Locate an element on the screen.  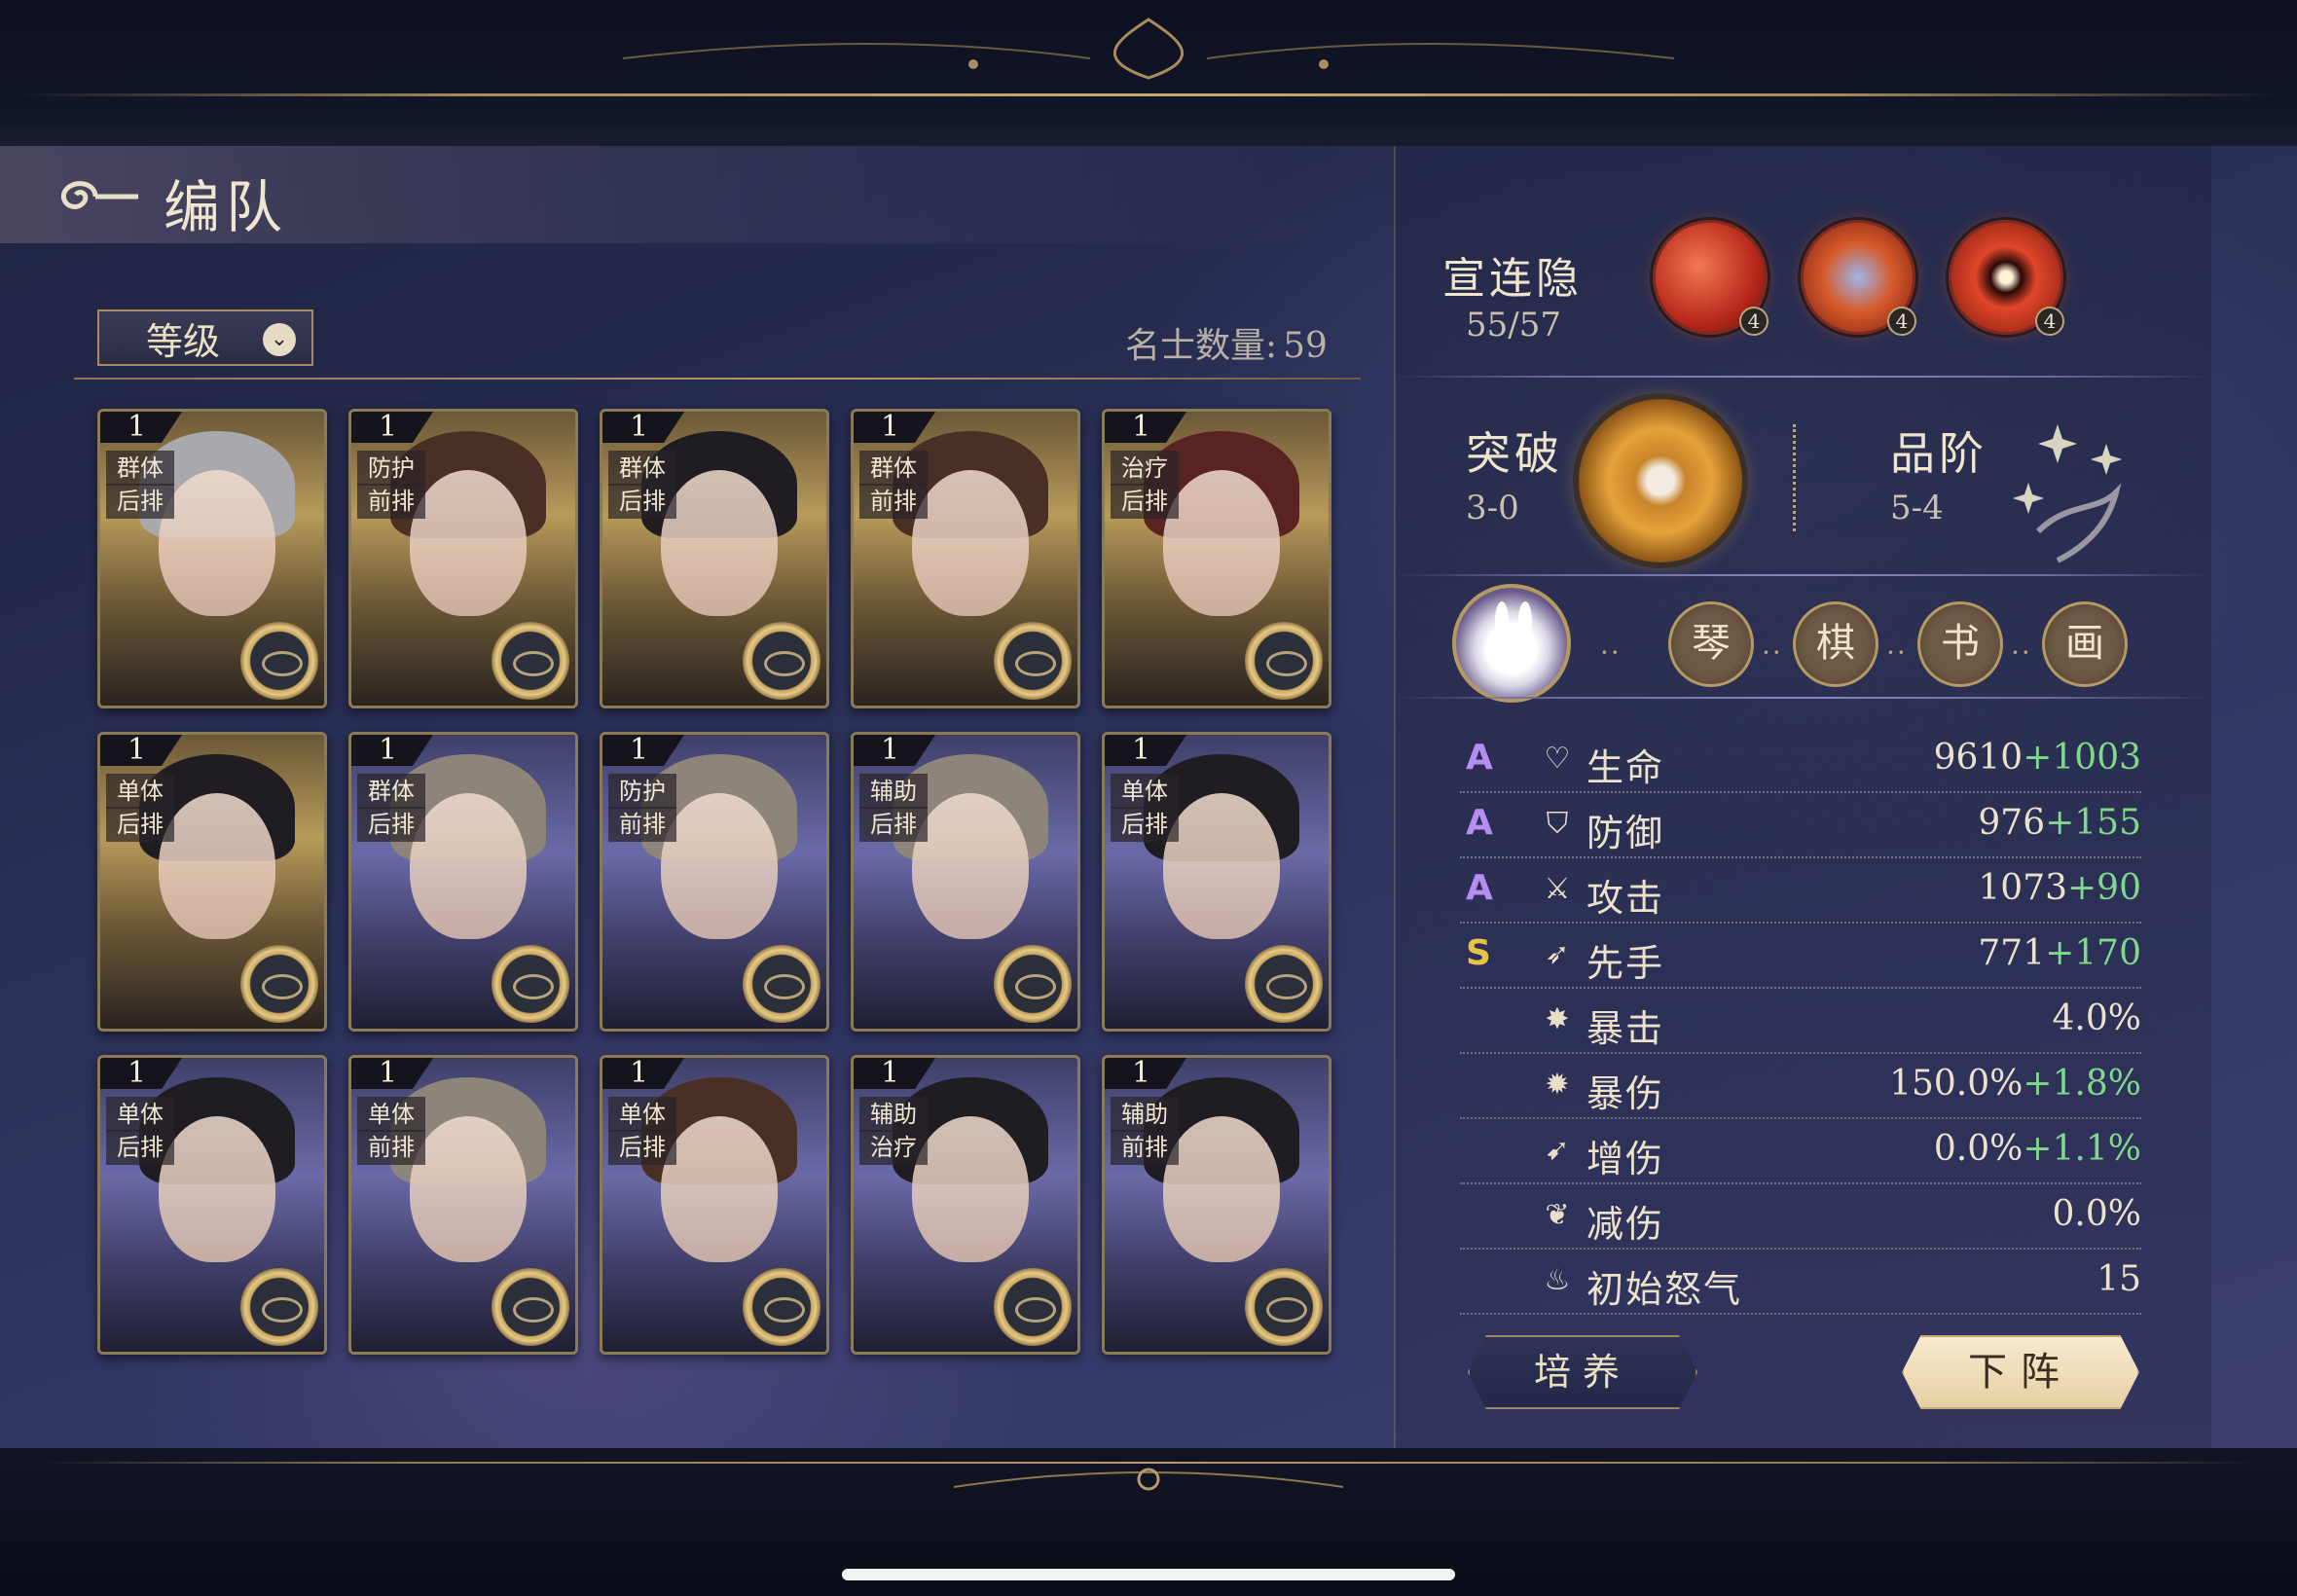
stat-bonus: +1.1% is located at coordinates (2082, 1149).